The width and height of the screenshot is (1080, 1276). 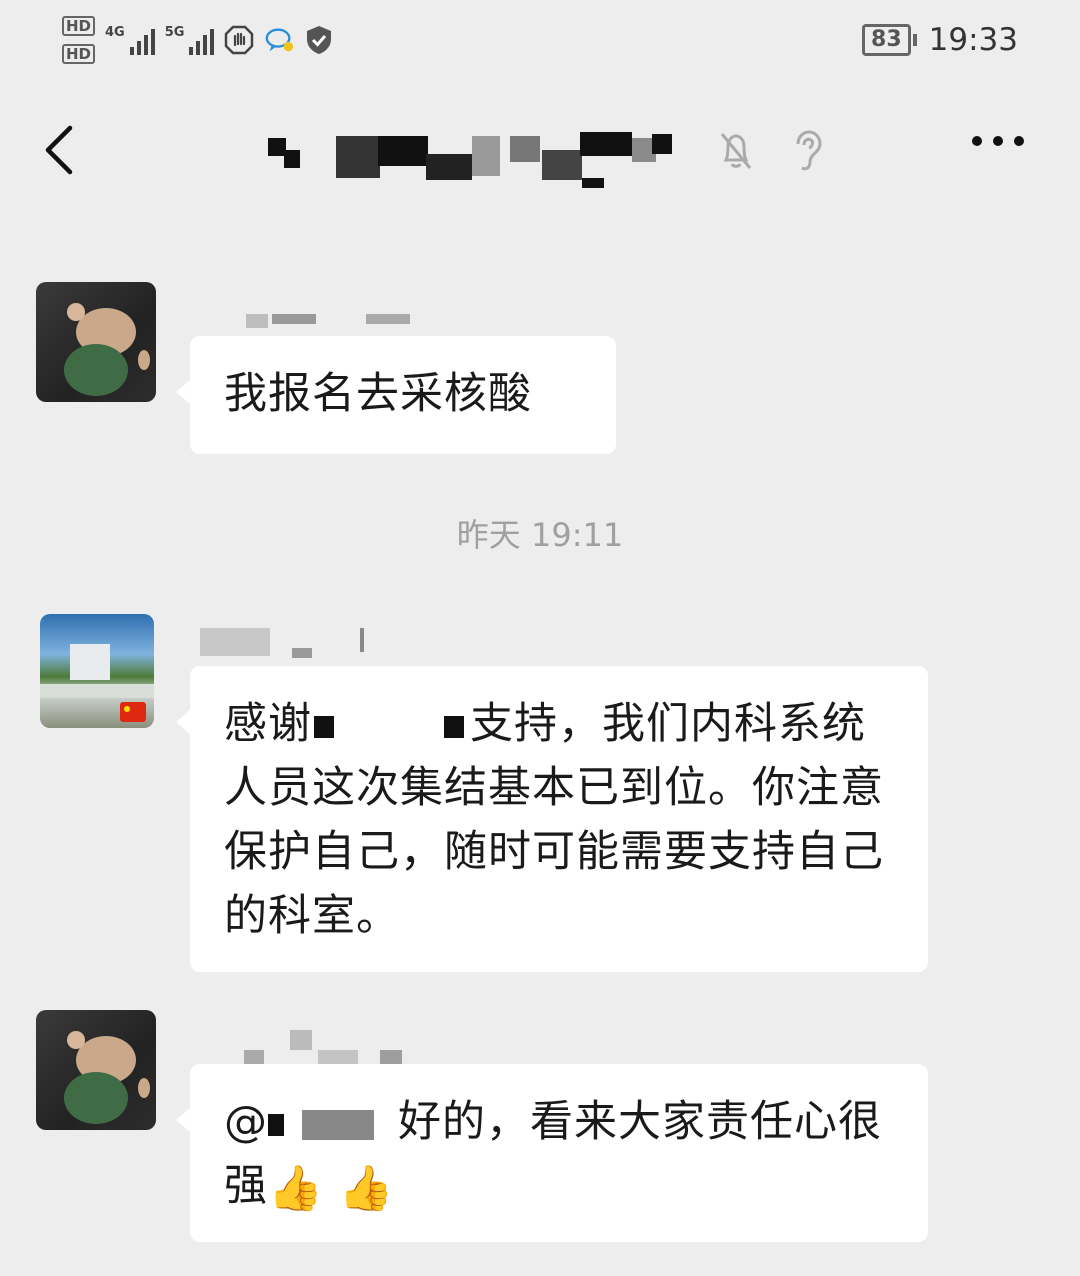 I want to click on status-bar: HD HD 4G 5G 83 19:33, so click(x=540, y=40).